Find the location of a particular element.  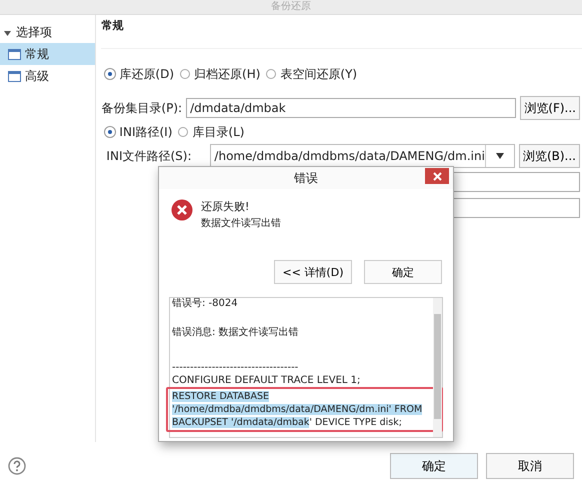

detail-line: ----------------------------------- is located at coordinates (236, 367).